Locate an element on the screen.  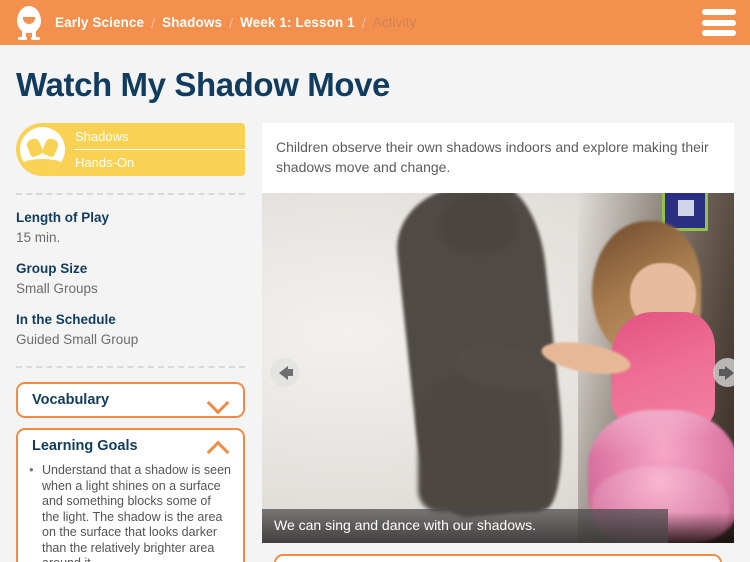
accordion-vocabulary: Vocabulary is located at coordinates (130, 400).